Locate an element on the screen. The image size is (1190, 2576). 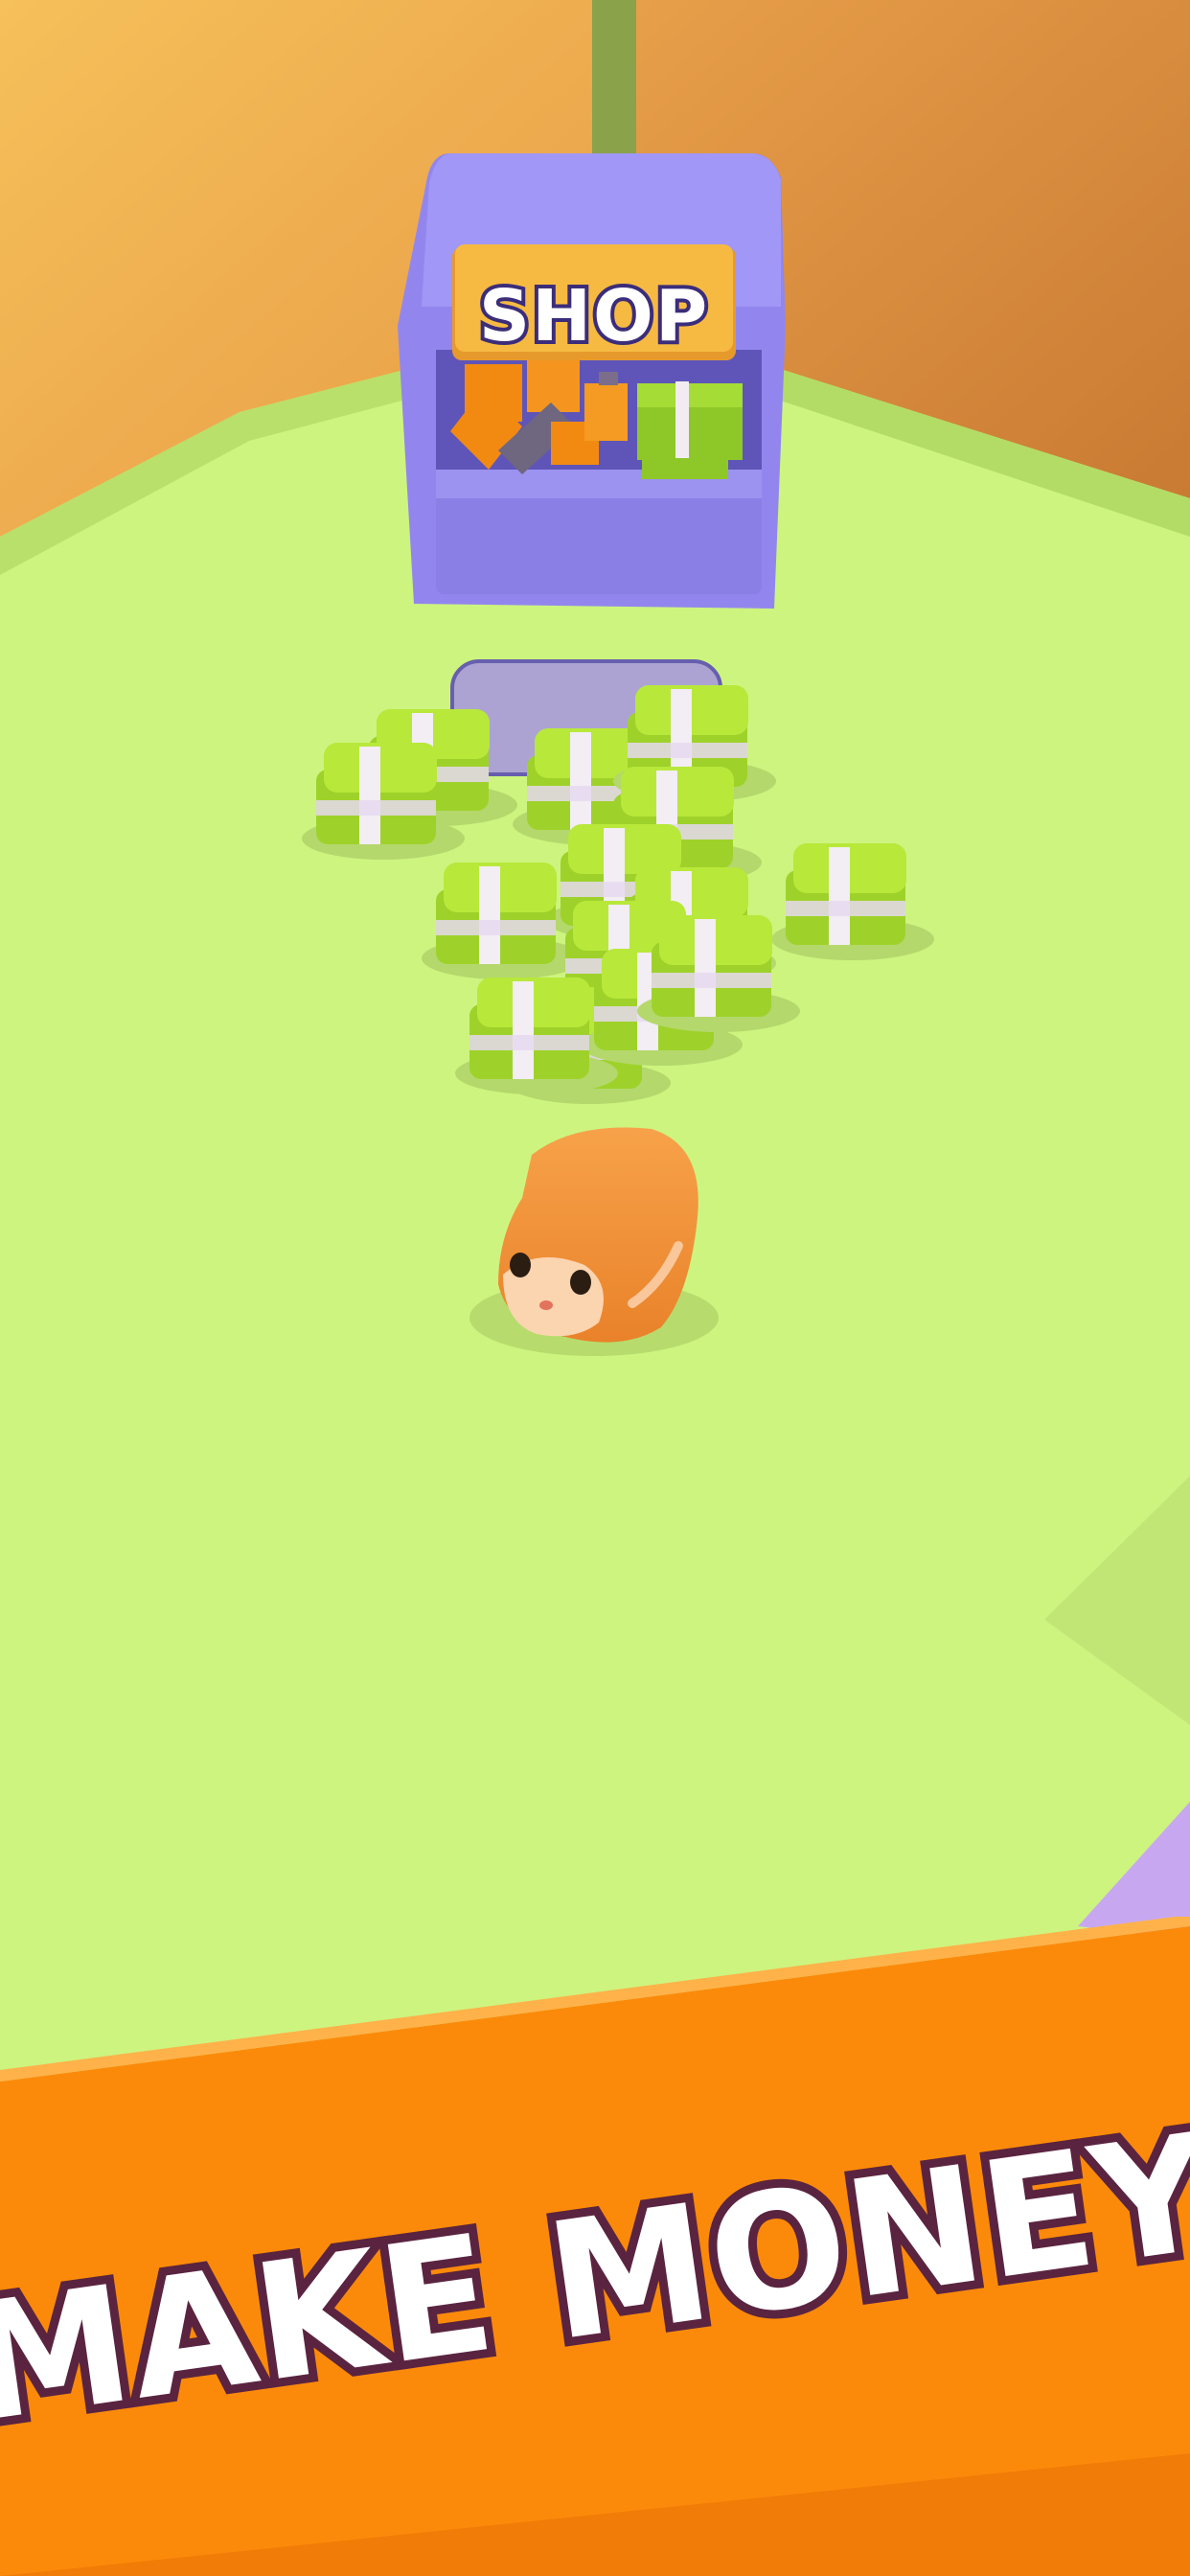
hamster-right-eye-icon is located at coordinates (580, 1282).